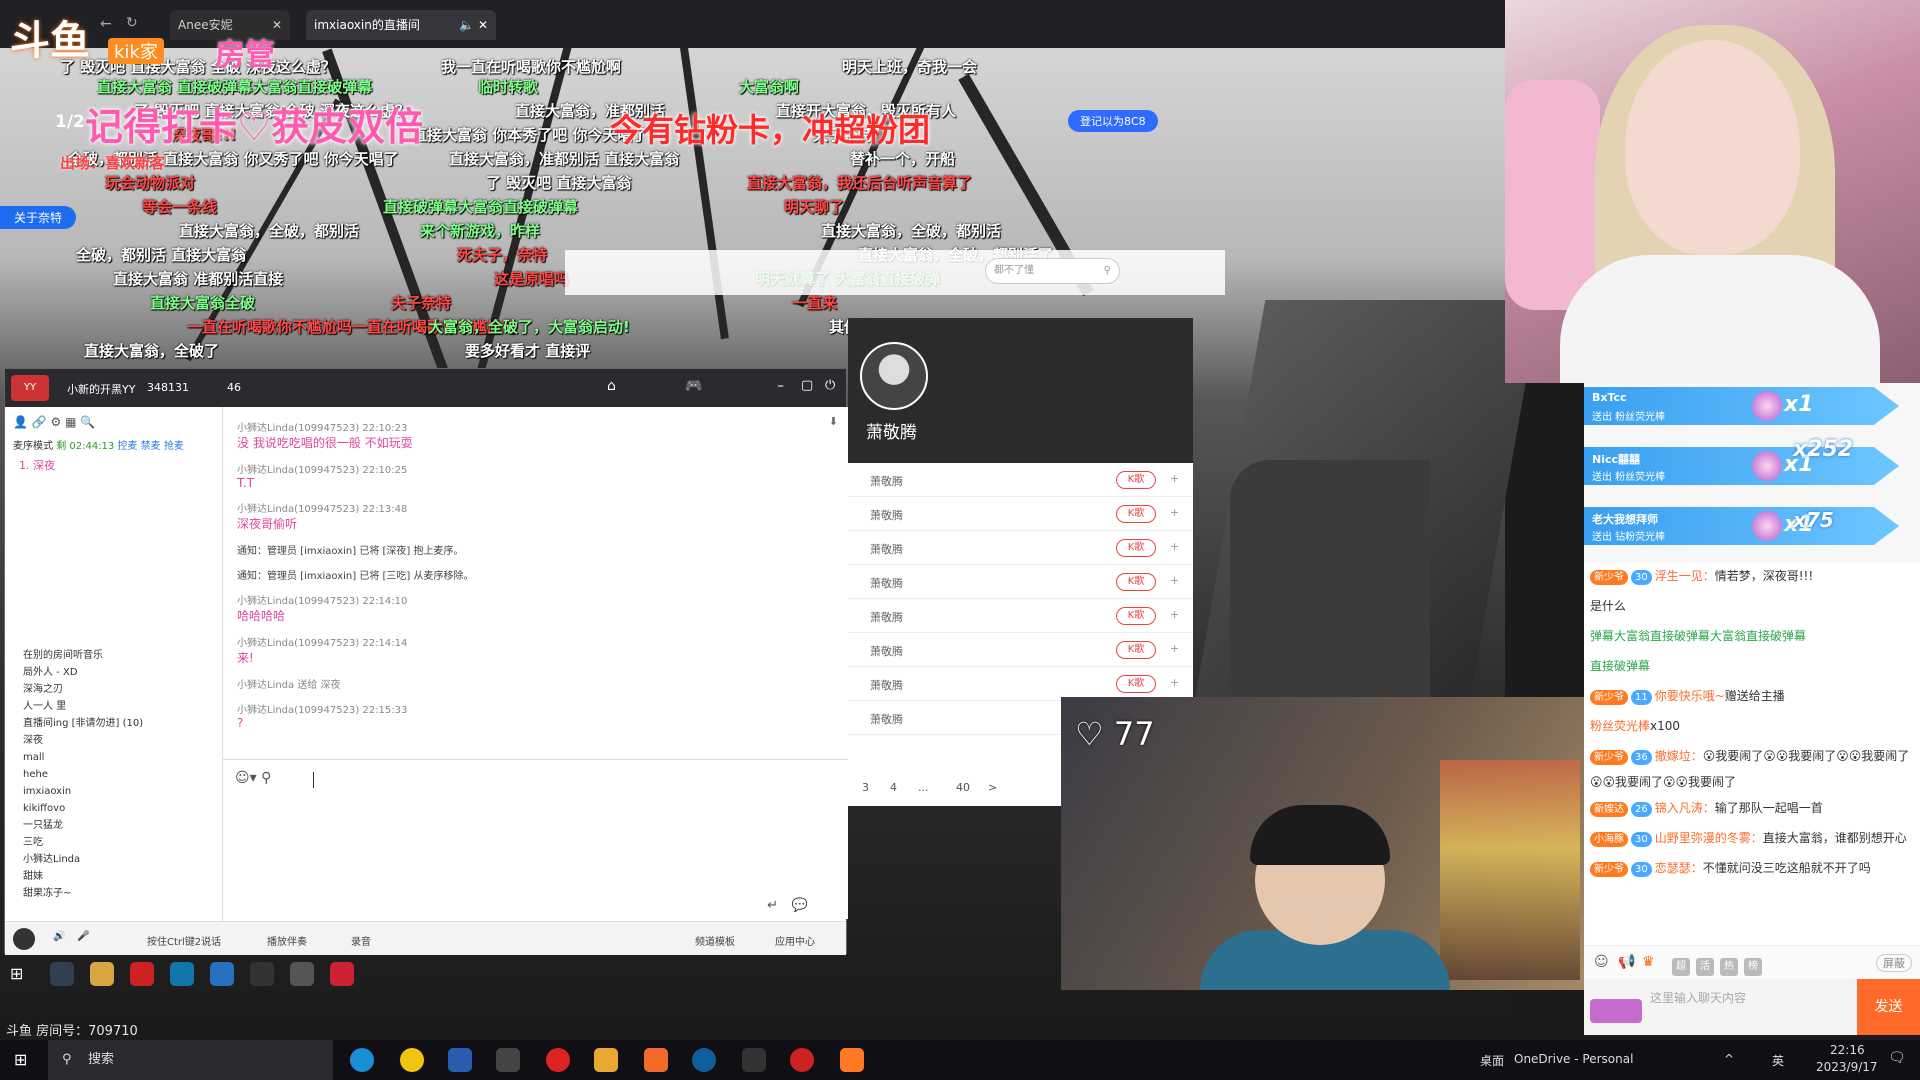 Image resolution: width=1920 pixels, height=1080 pixels. Describe the element at coordinates (611, 386) in the screenshot. I see `yy-home-icon: ⌂` at that location.